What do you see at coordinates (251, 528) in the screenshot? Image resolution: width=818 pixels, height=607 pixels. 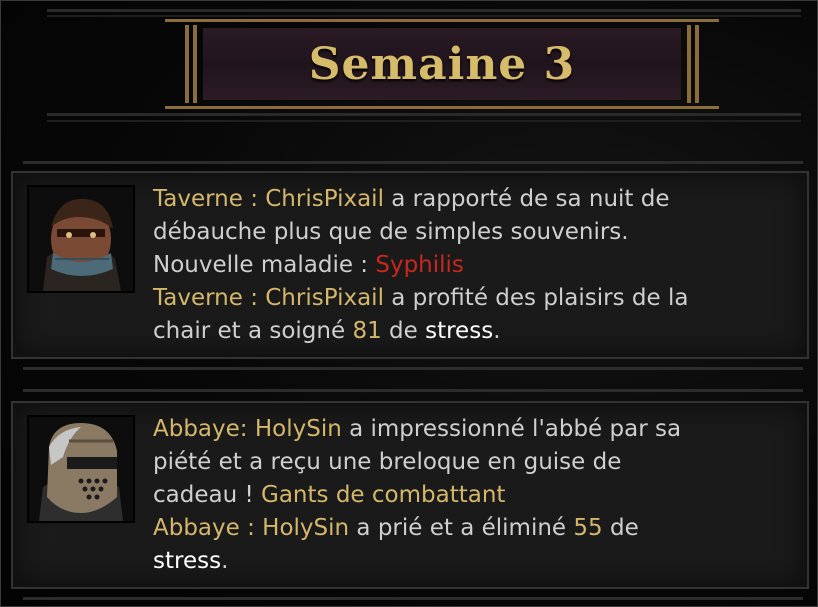 I see `location-hero-link: Abbaye : HolySin` at bounding box center [251, 528].